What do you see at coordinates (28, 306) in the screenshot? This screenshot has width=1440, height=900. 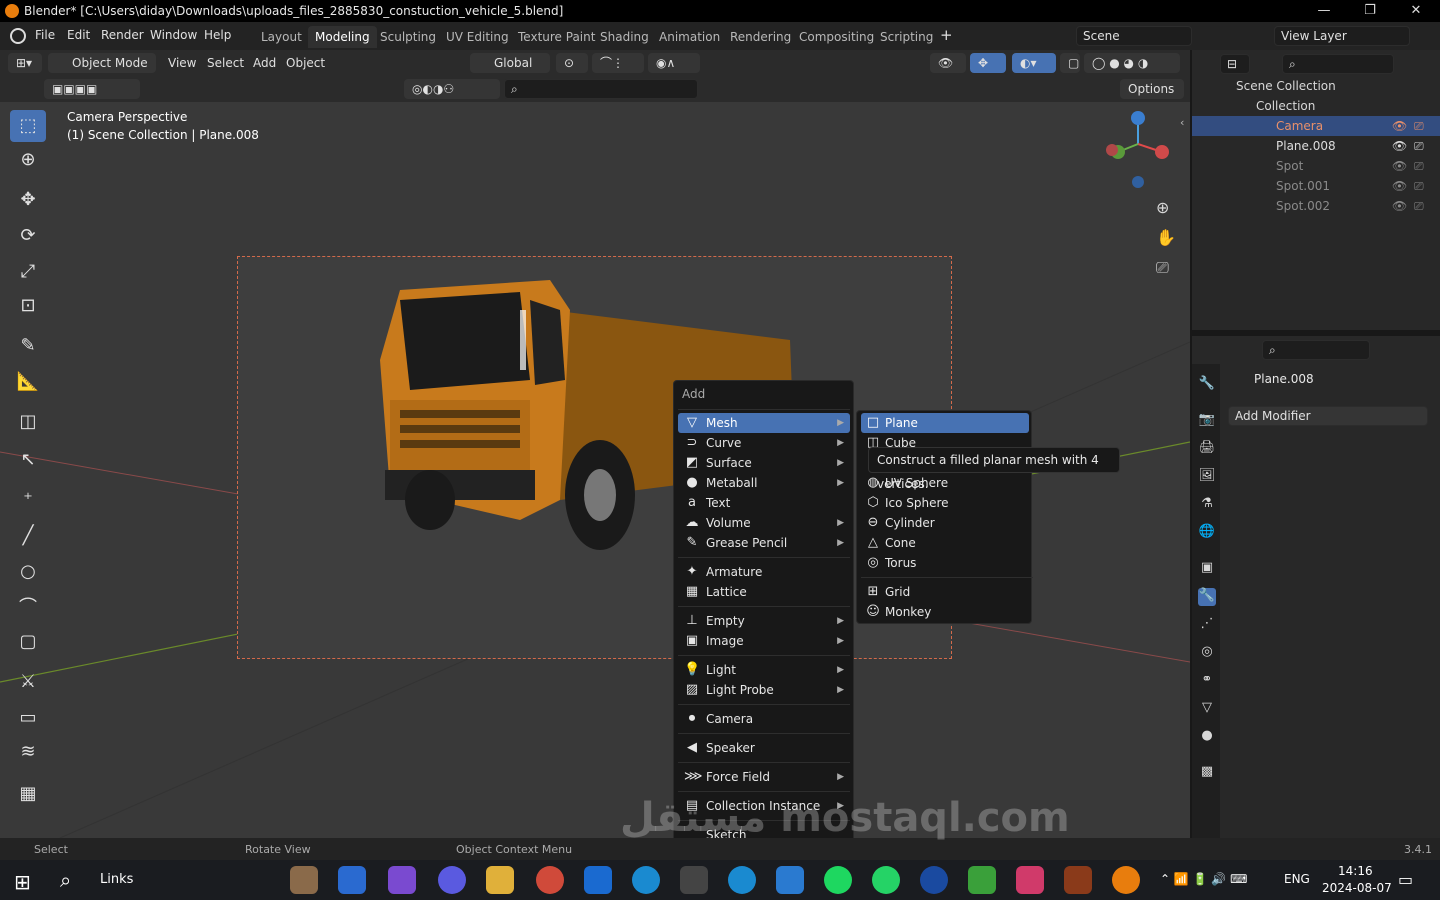 I see `transform-tool-icon: ⊡` at bounding box center [28, 306].